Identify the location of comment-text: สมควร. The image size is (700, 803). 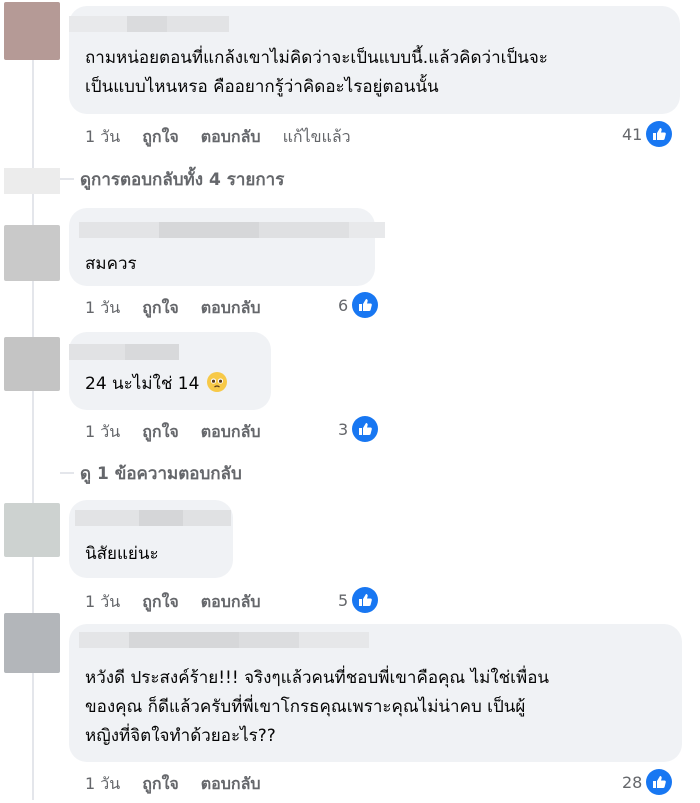
(111, 264).